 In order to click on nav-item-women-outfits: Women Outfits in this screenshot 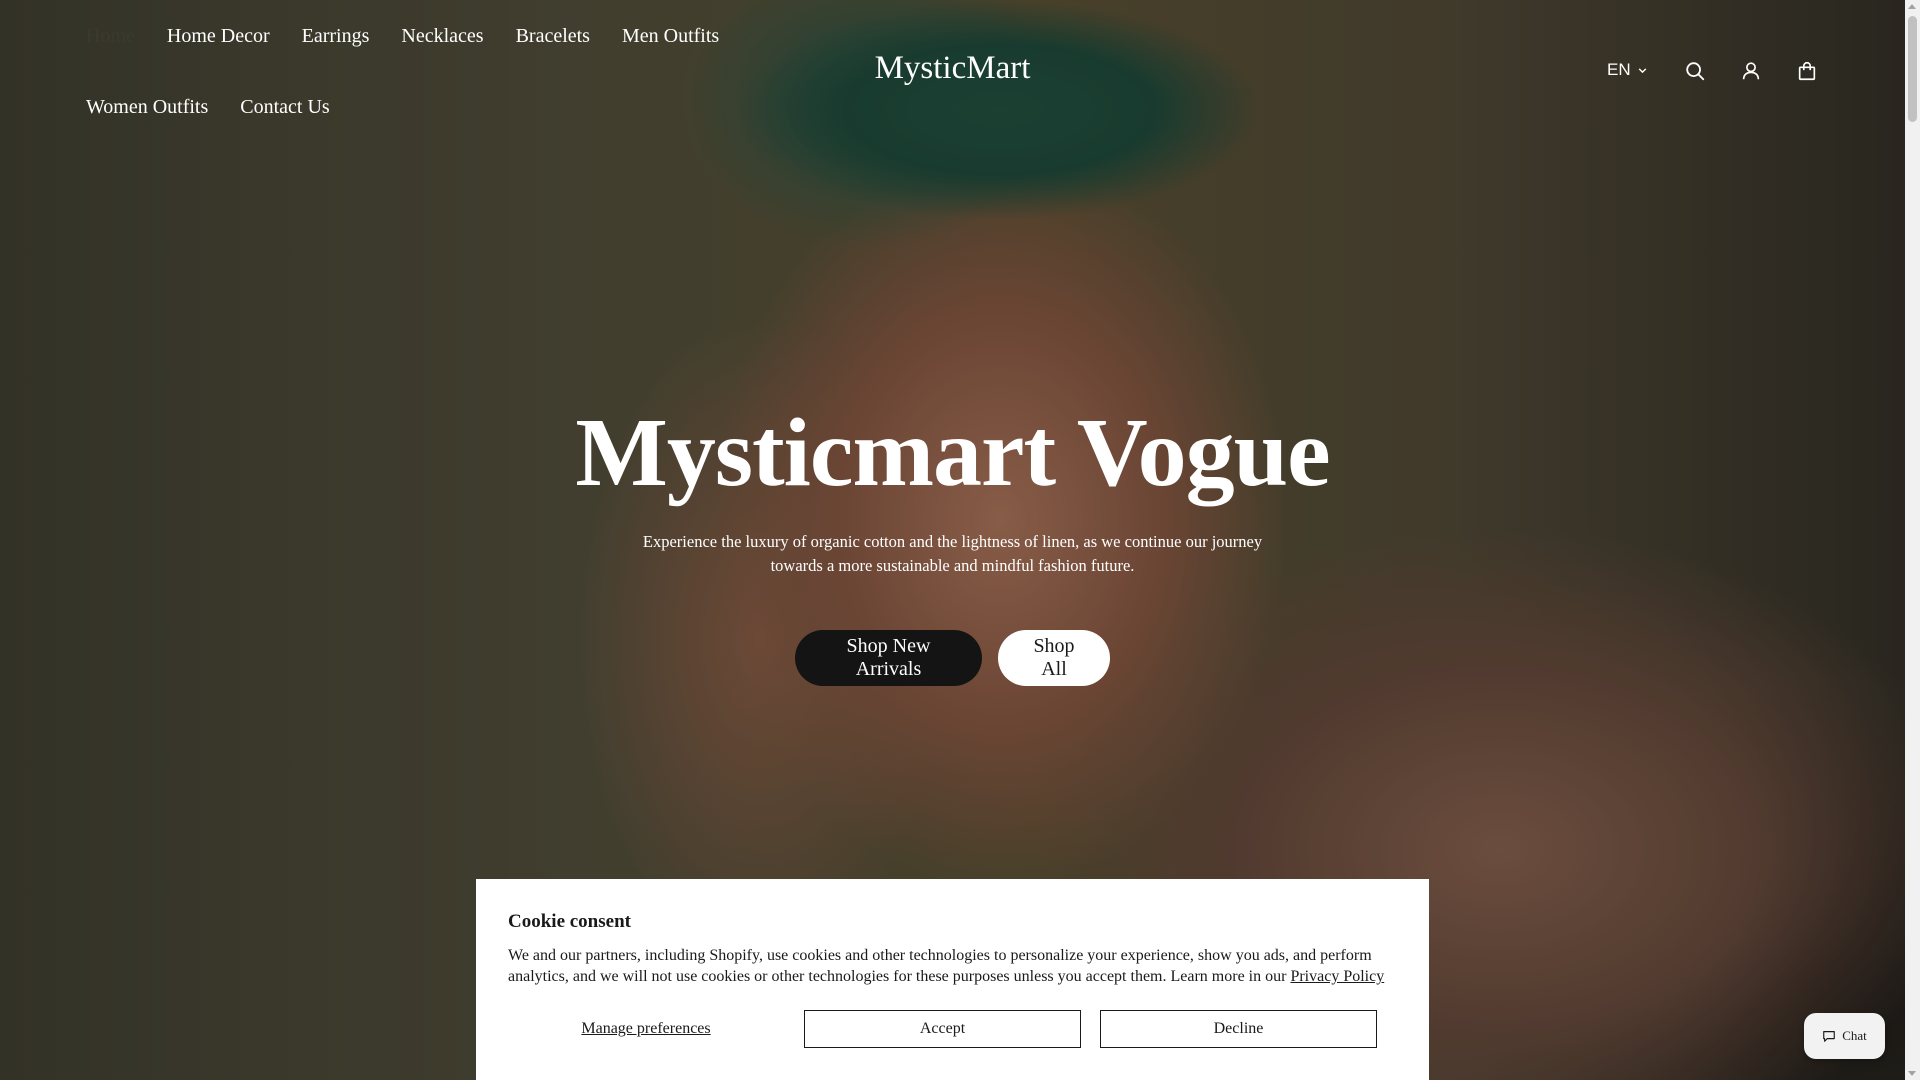, I will do `click(147, 107)`.